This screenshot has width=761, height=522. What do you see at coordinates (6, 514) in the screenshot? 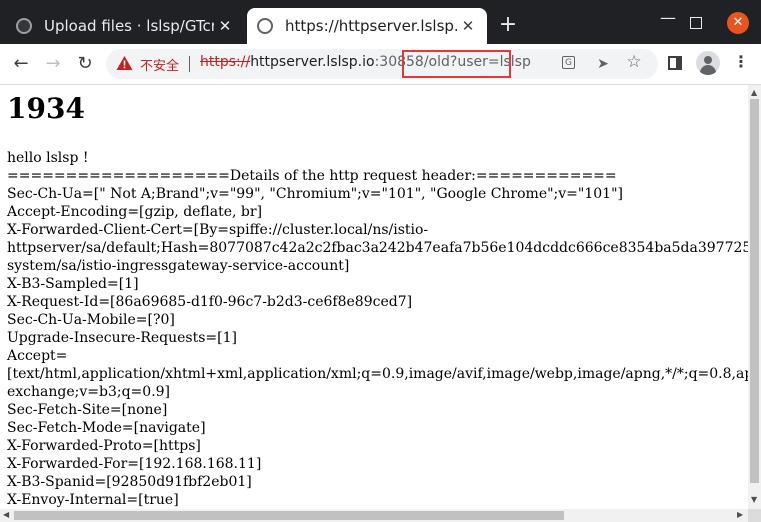
I see `scroll-left-arrow-icon: ◀` at bounding box center [6, 514].